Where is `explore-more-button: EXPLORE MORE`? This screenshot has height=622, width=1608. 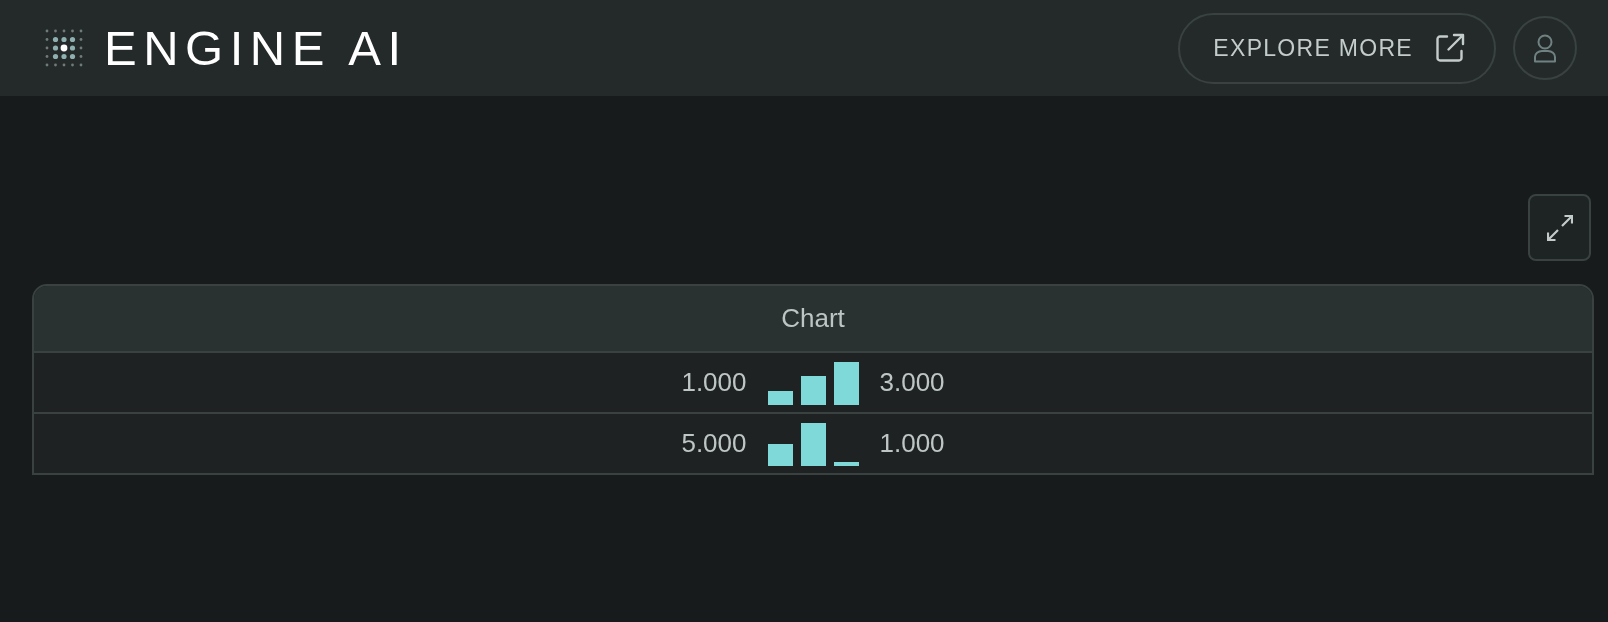 explore-more-button: EXPLORE MORE is located at coordinates (1337, 48).